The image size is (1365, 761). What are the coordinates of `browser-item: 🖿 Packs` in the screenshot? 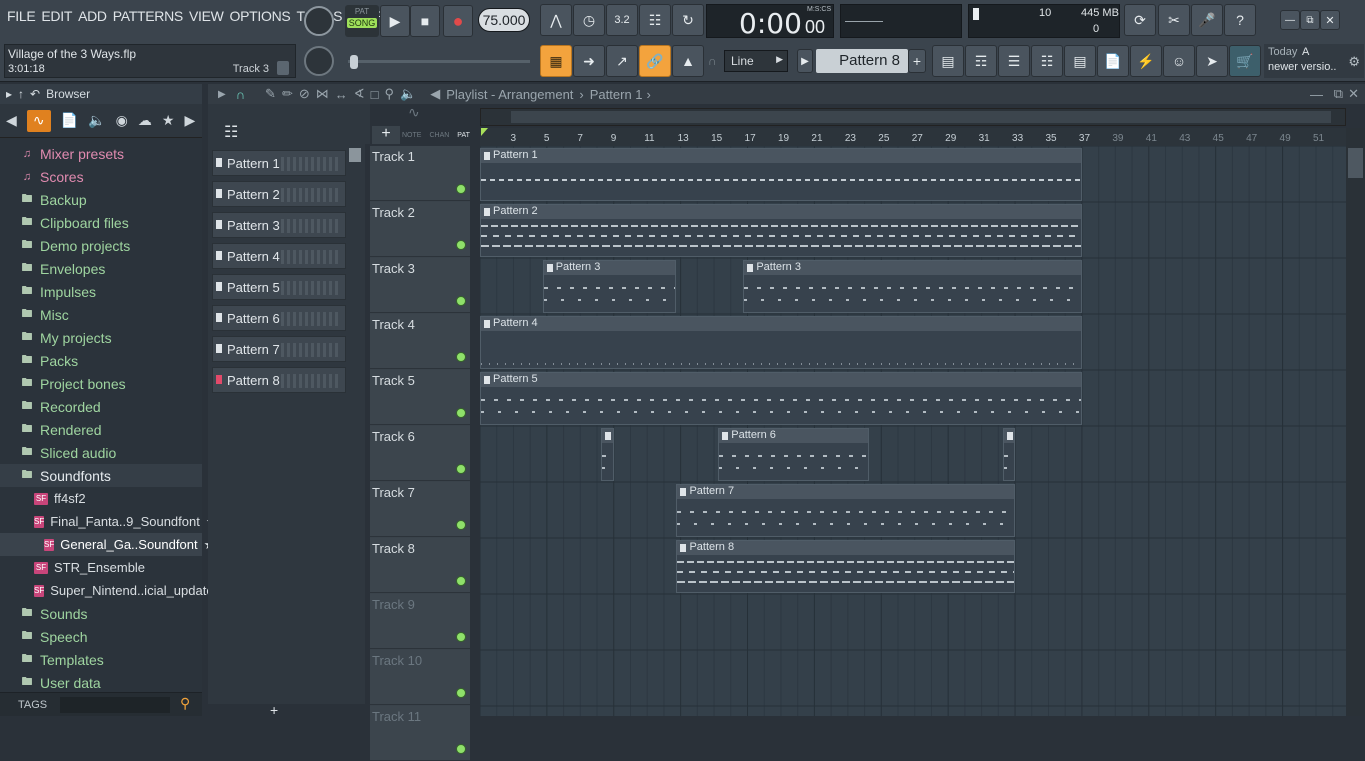 It's located at (101, 360).